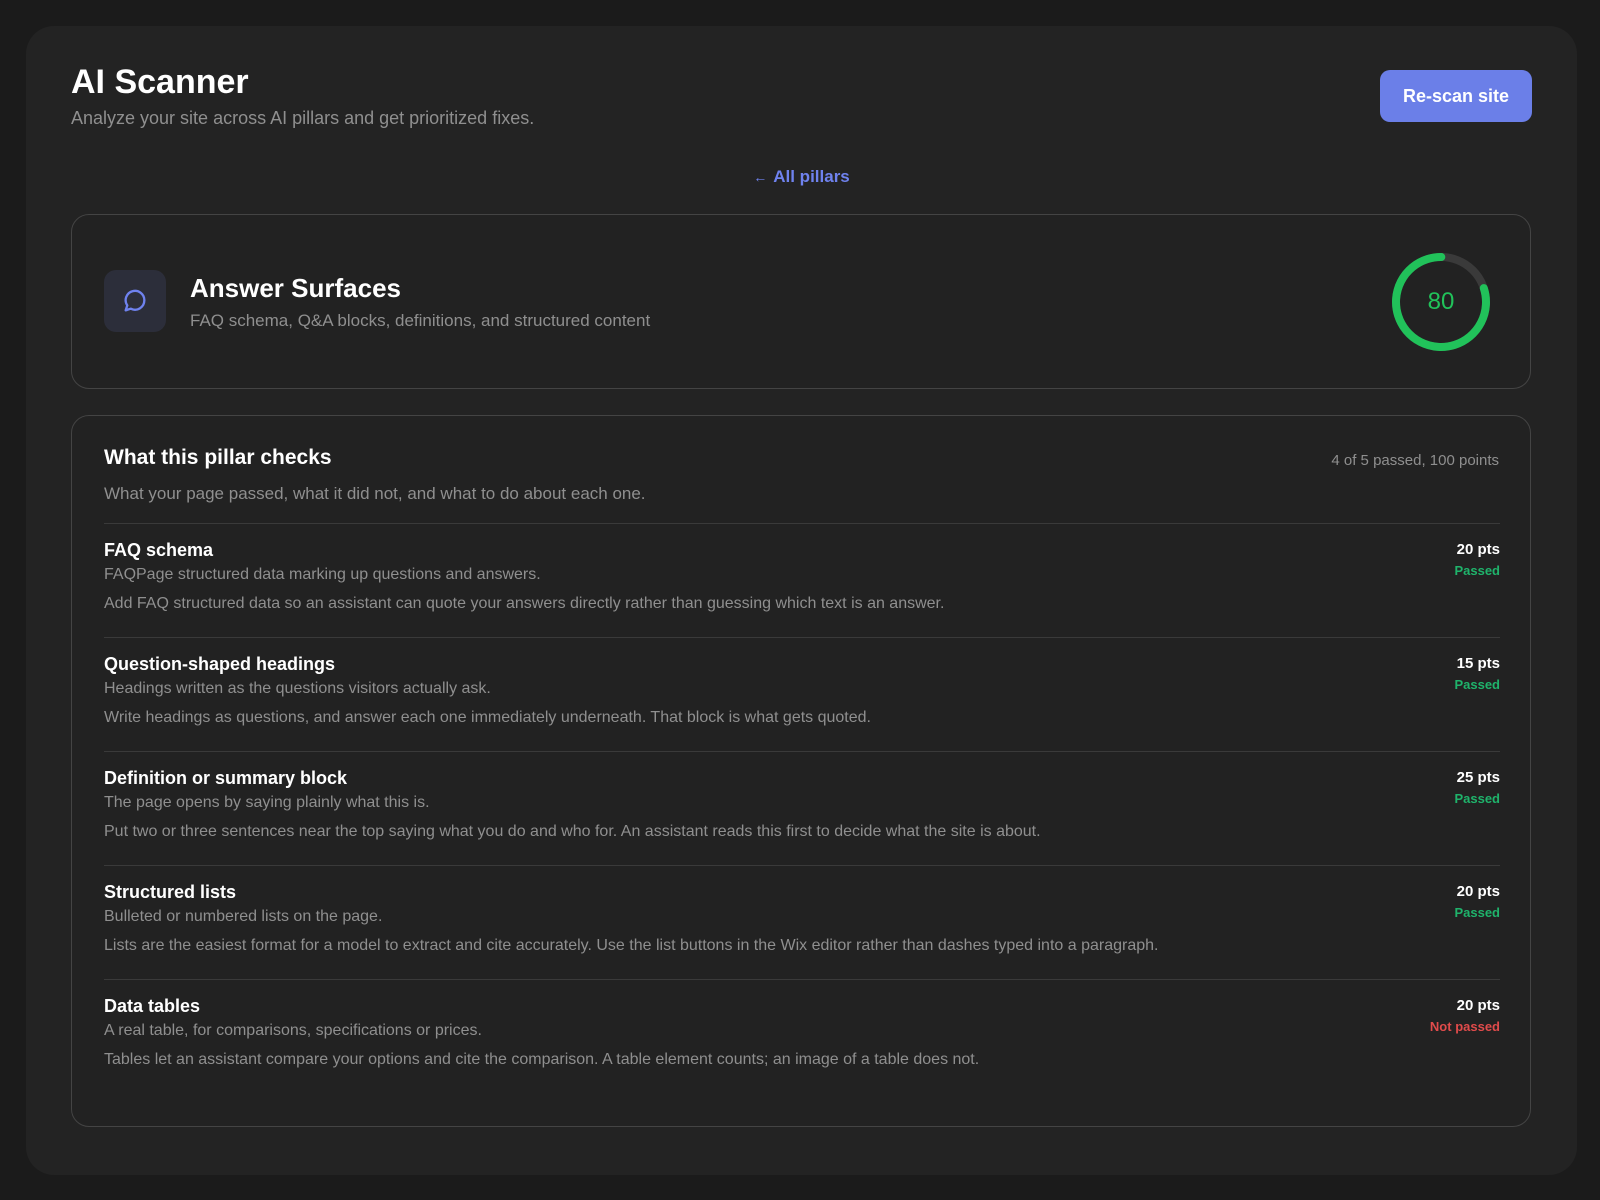 The width and height of the screenshot is (1600, 1200). I want to click on check-name: Structured lists, so click(170, 892).